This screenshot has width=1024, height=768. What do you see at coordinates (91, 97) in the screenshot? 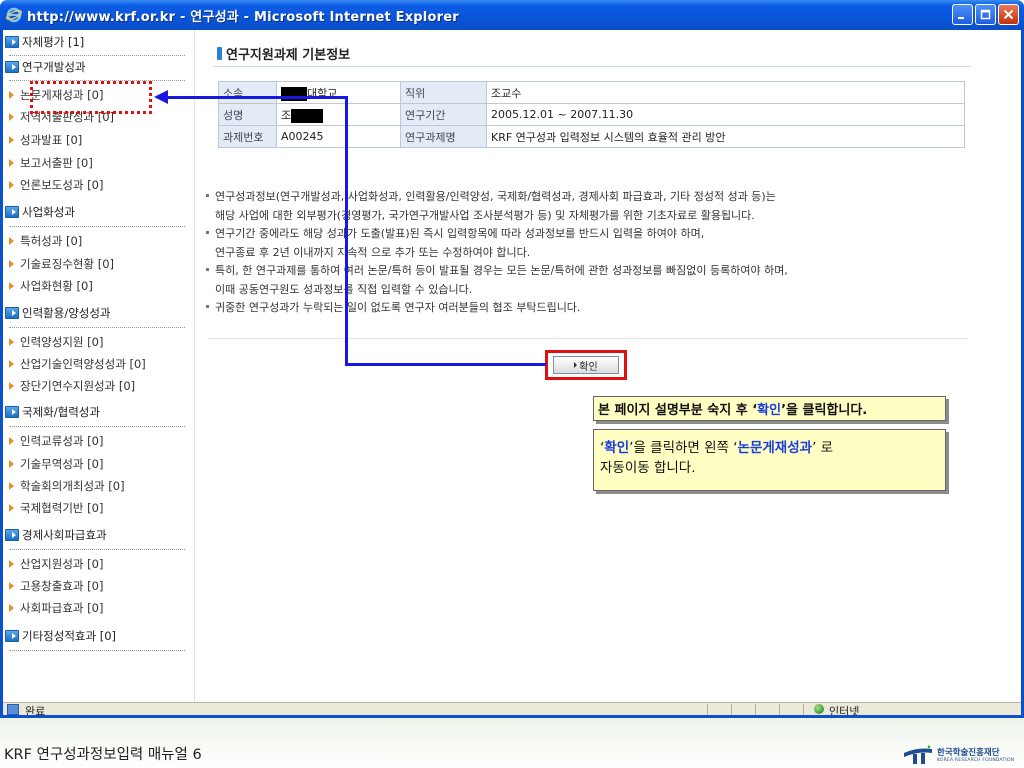
I see `annotation-highlight-box` at bounding box center [91, 97].